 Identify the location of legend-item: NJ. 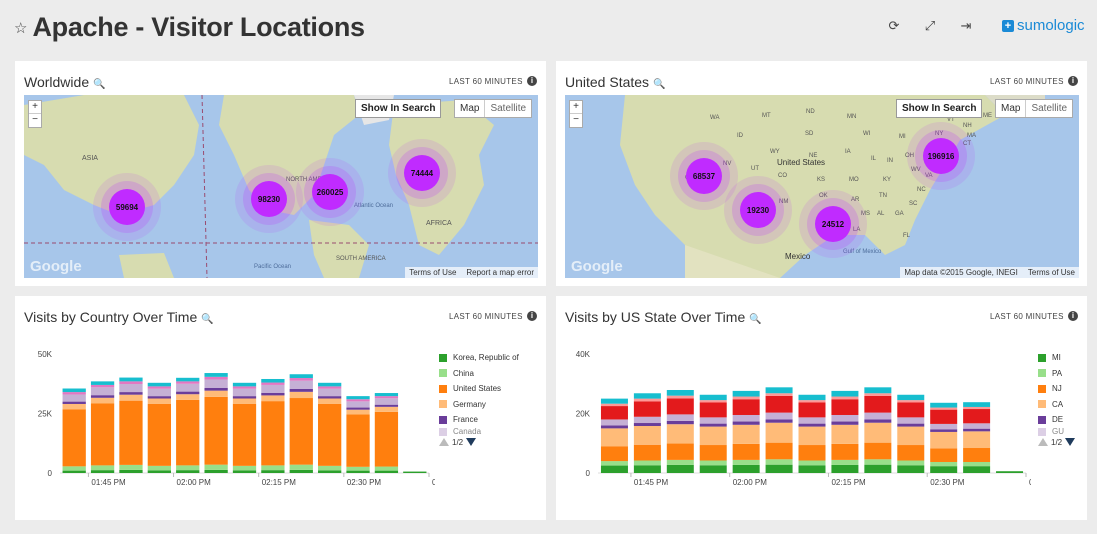
(1056, 389).